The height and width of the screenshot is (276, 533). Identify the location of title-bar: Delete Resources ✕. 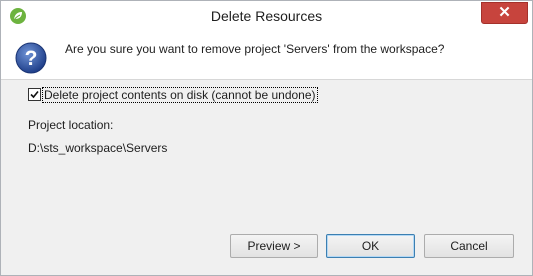
(266, 16).